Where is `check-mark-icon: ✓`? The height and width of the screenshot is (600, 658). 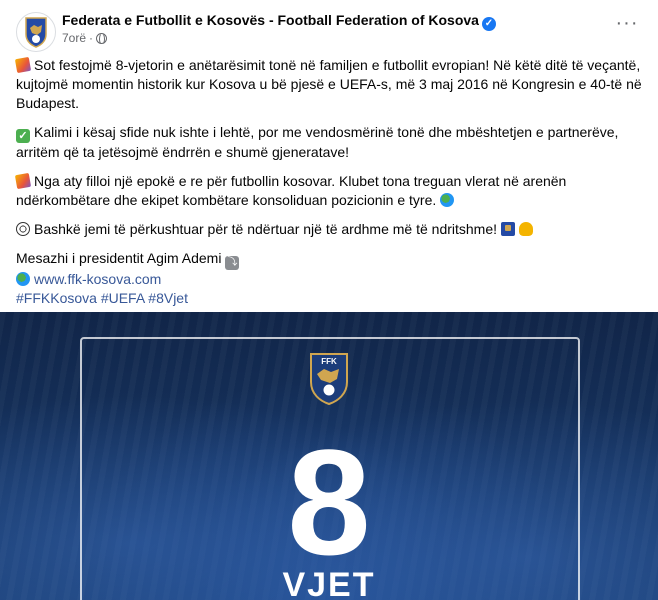
check-mark-icon: ✓ is located at coordinates (23, 136).